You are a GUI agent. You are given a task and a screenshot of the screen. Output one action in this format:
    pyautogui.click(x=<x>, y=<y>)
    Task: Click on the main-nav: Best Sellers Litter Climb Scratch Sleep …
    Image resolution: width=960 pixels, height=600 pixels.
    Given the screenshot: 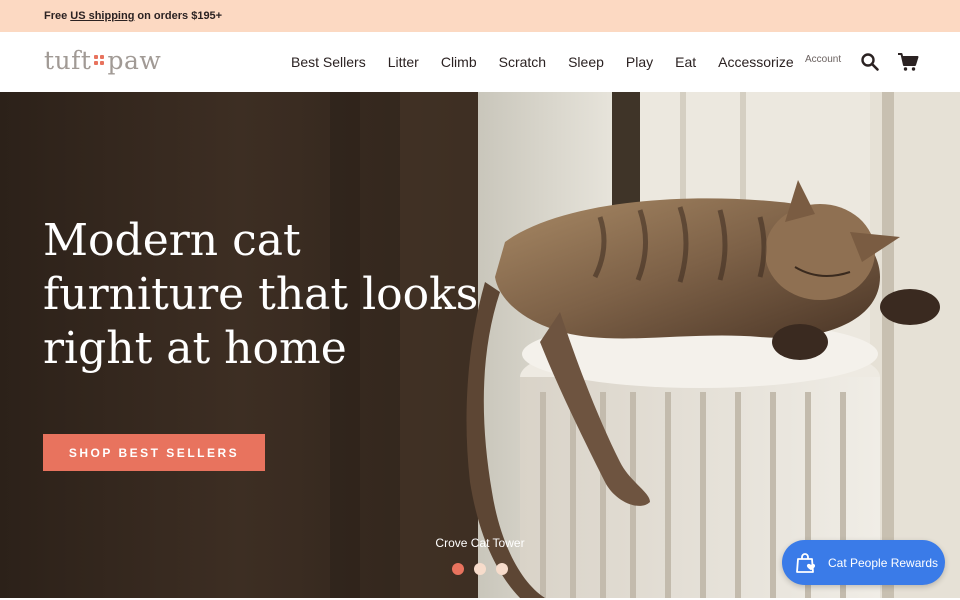 What is the action you would take?
    pyautogui.click(x=542, y=62)
    